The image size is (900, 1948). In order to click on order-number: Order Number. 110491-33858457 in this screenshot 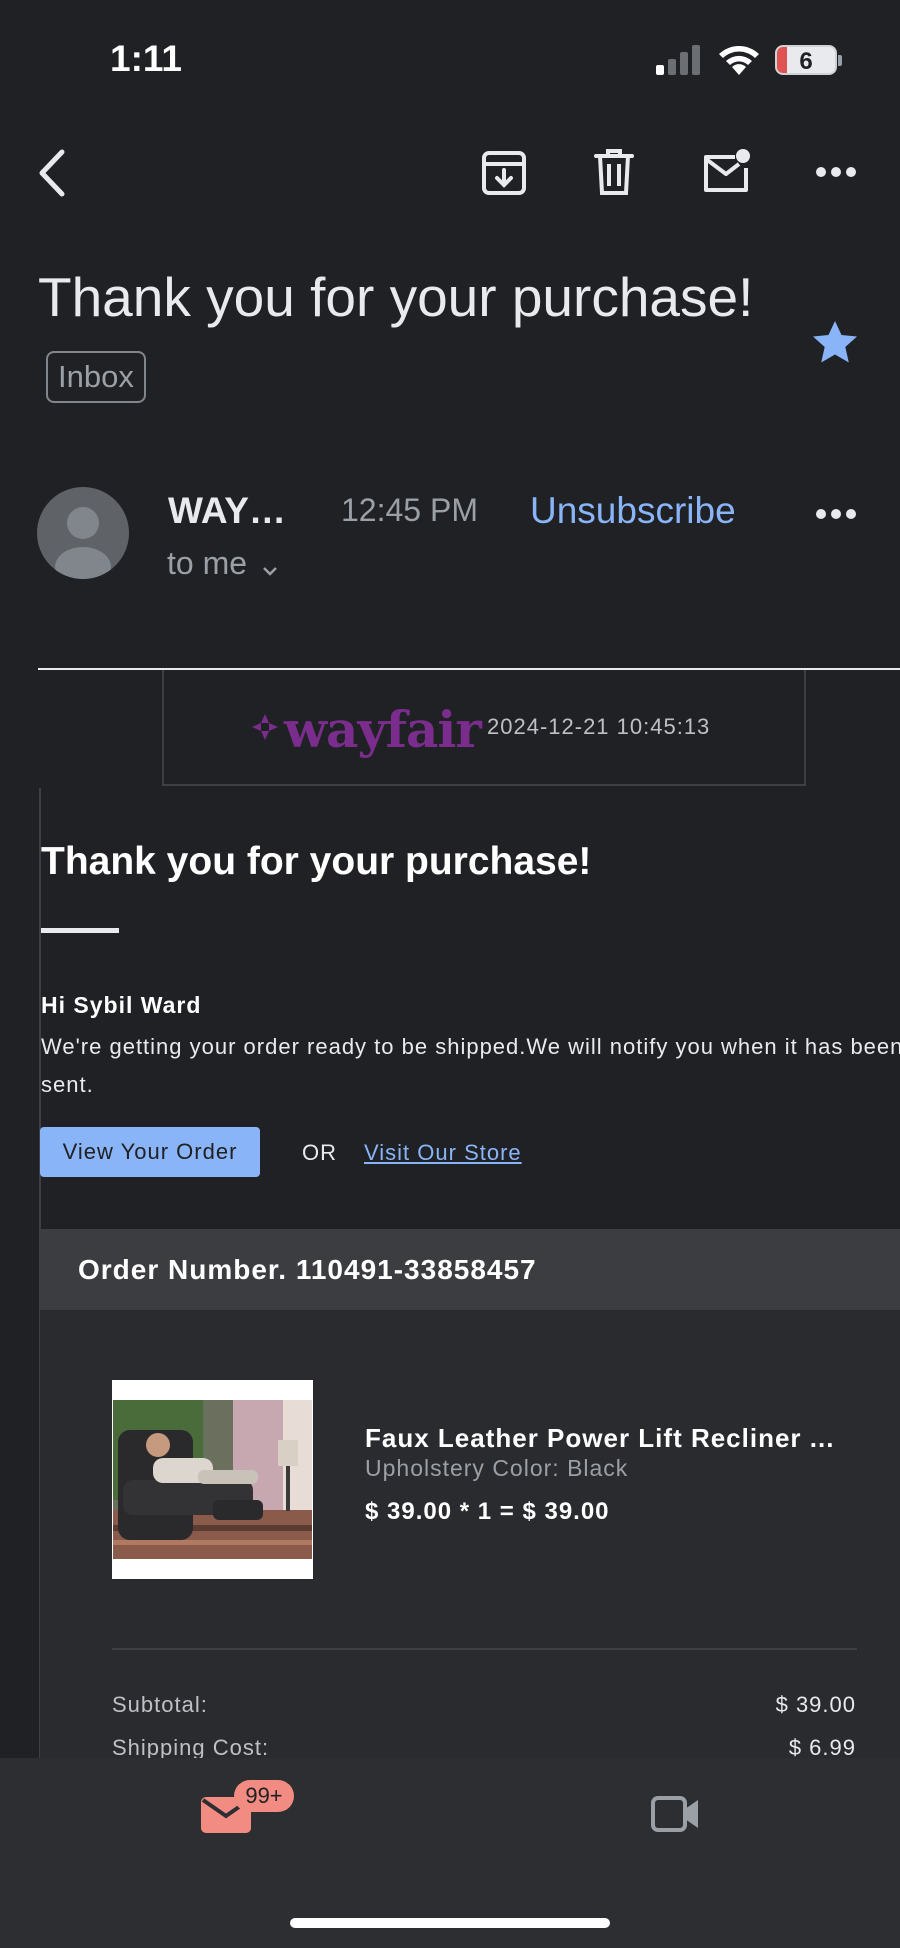, I will do `click(307, 1269)`.